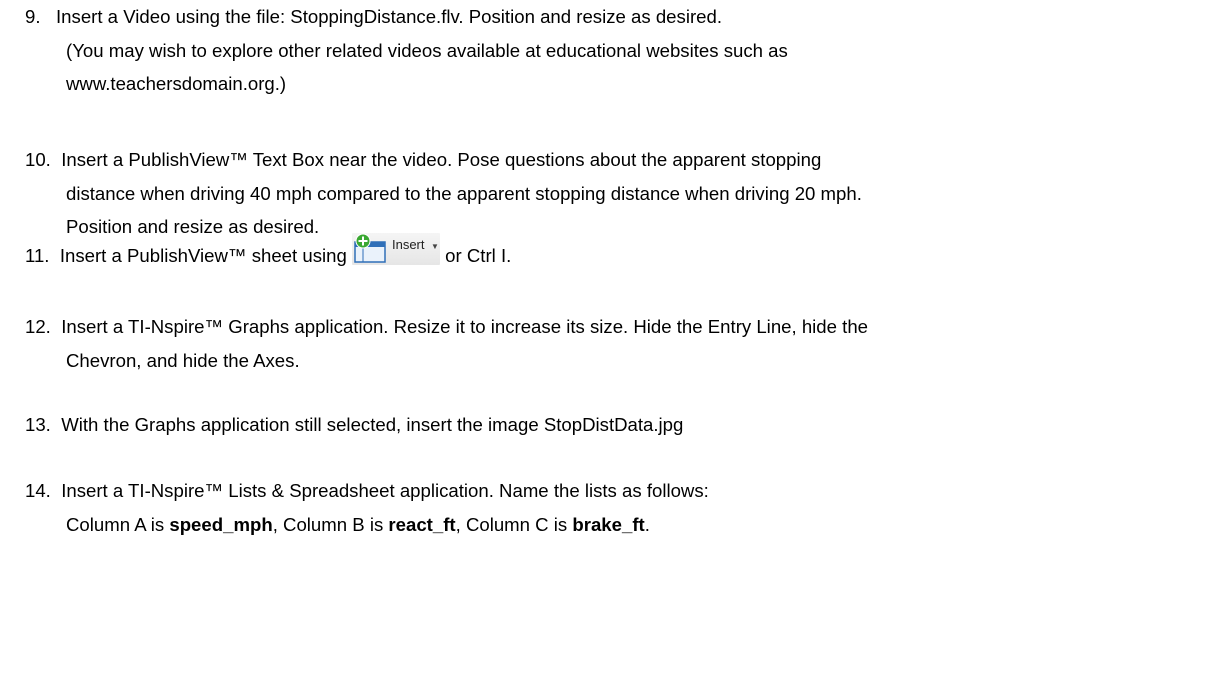  Describe the element at coordinates (118, 524) in the screenshot. I see `column-a-prefix: Column A is` at that location.